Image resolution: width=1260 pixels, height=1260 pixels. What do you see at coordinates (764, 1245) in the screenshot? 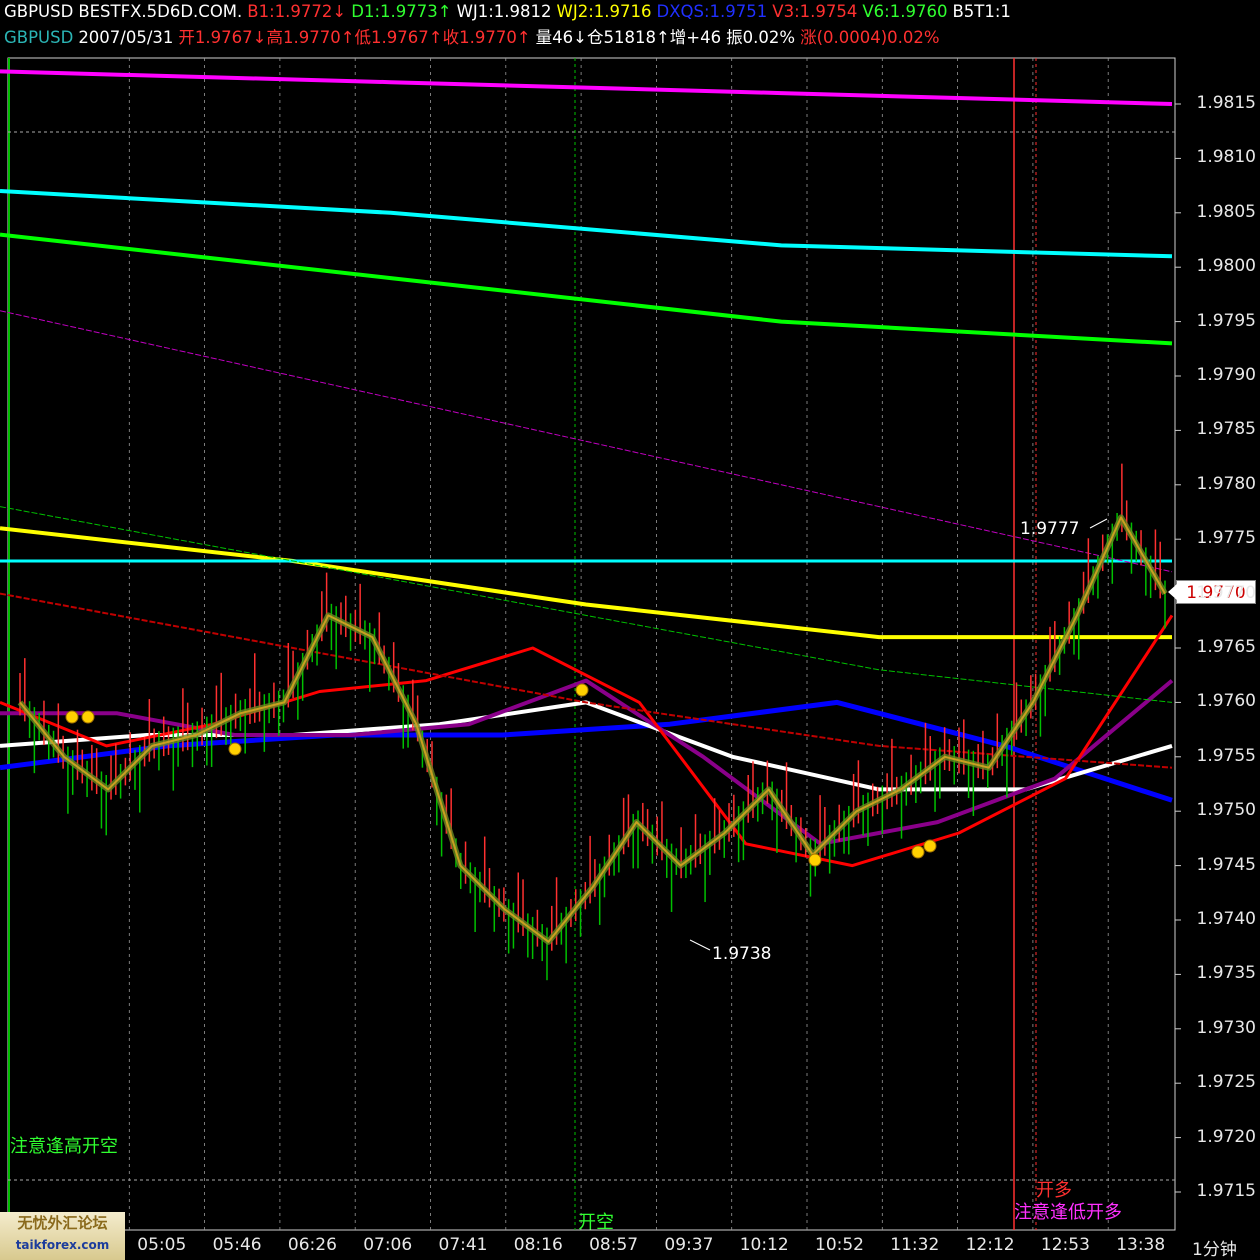
I see `time-tick-label: 10:12` at bounding box center [764, 1245].